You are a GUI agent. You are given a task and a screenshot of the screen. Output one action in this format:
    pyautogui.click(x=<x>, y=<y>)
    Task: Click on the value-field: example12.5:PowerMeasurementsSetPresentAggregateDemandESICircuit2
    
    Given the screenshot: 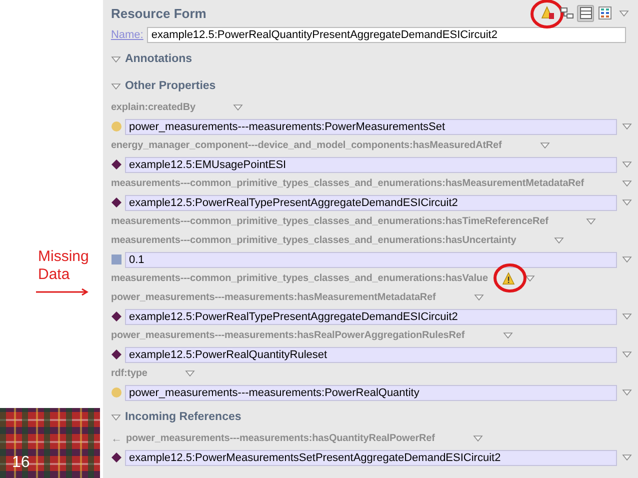 What is the action you would take?
    pyautogui.click(x=370, y=458)
    